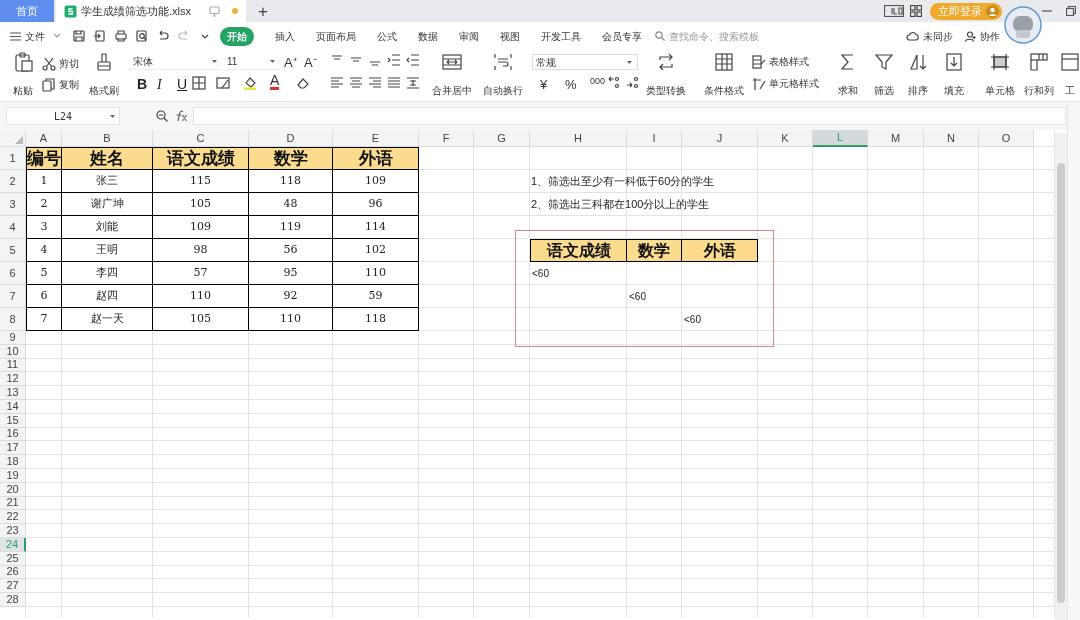 This screenshot has width=1080, height=620. I want to click on row-header: 23, so click(13, 531).